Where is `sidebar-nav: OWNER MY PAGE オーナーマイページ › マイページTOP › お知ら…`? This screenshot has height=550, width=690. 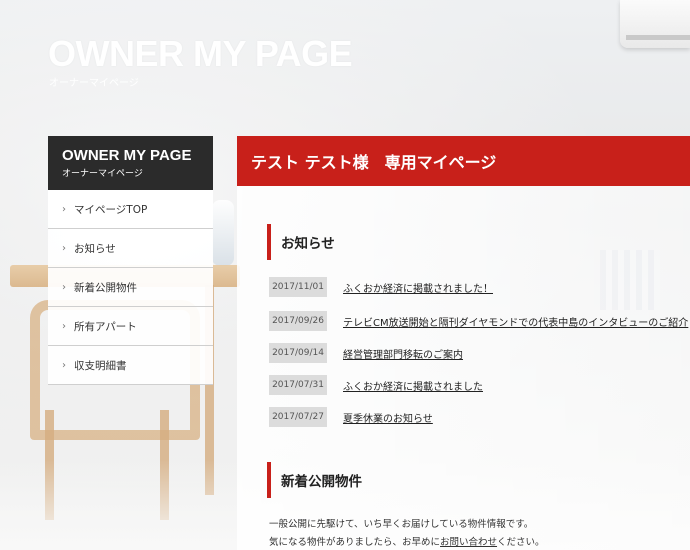
sidebar-nav: OWNER MY PAGE オーナーマイページ › マイページTOP › お知ら… is located at coordinates (130, 260).